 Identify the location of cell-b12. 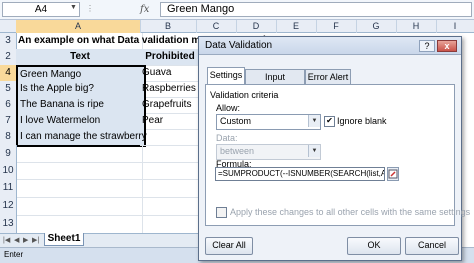
(169, 206).